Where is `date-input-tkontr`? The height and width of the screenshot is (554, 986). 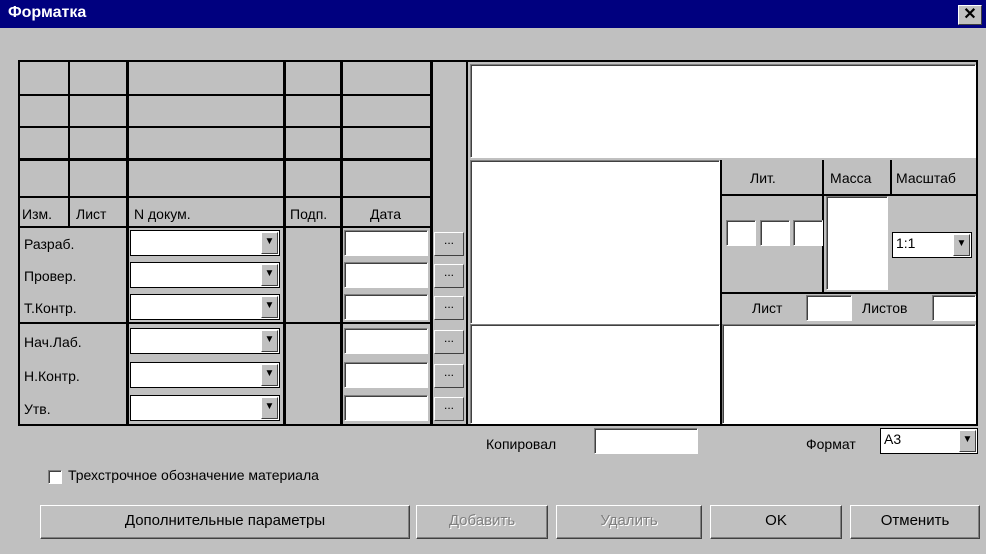 date-input-tkontr is located at coordinates (386, 307).